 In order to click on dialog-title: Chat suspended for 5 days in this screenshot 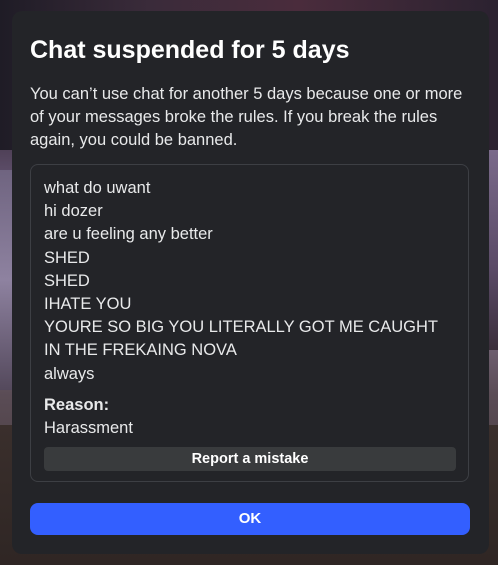, I will do `click(190, 50)`.